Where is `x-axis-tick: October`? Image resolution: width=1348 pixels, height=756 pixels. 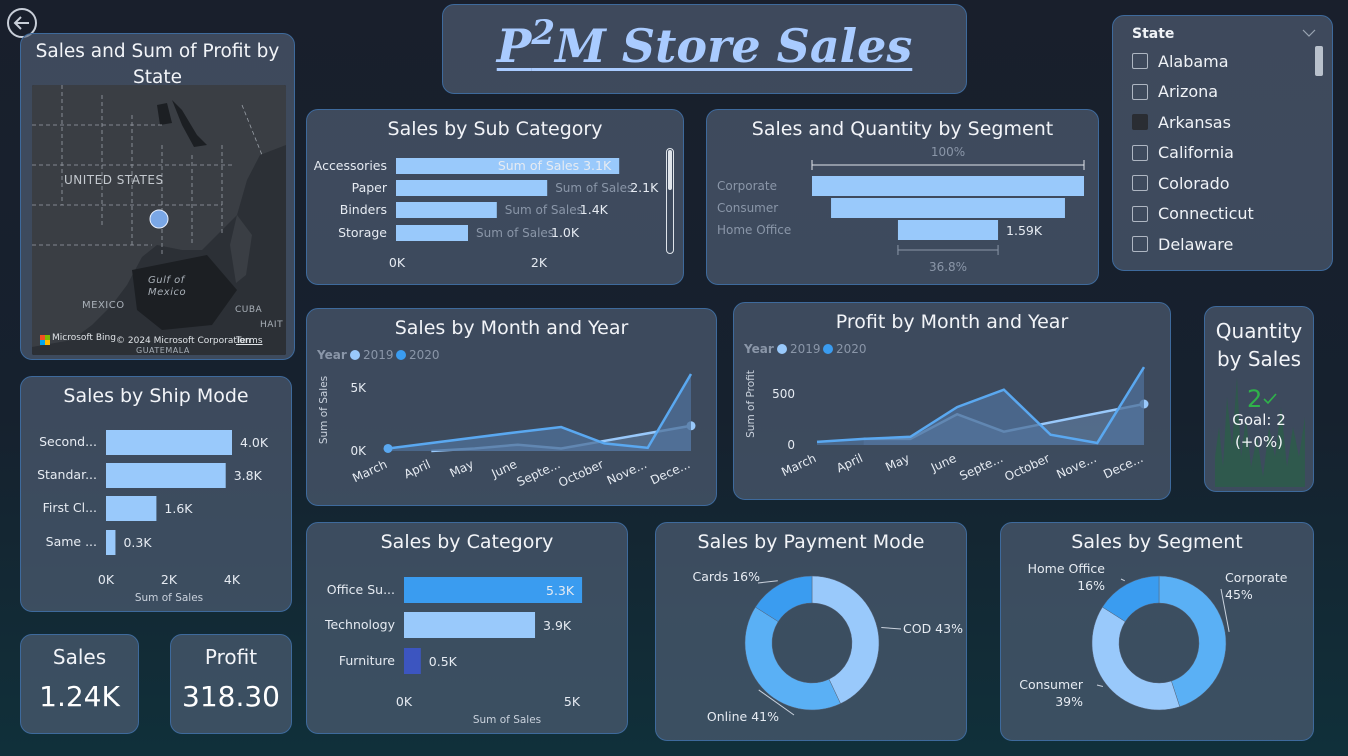 x-axis-tick: October is located at coordinates (1027, 467).